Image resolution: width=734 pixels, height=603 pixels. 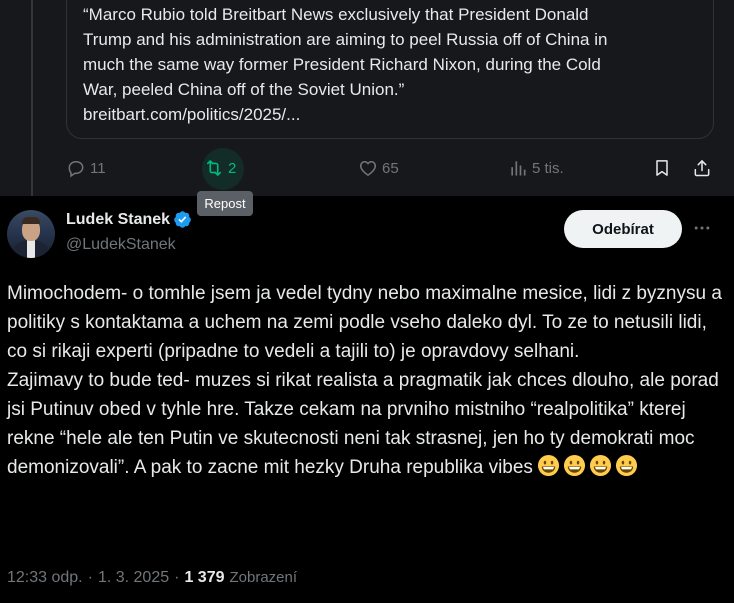 What do you see at coordinates (378, 168) in the screenshot?
I see `like-button: 65` at bounding box center [378, 168].